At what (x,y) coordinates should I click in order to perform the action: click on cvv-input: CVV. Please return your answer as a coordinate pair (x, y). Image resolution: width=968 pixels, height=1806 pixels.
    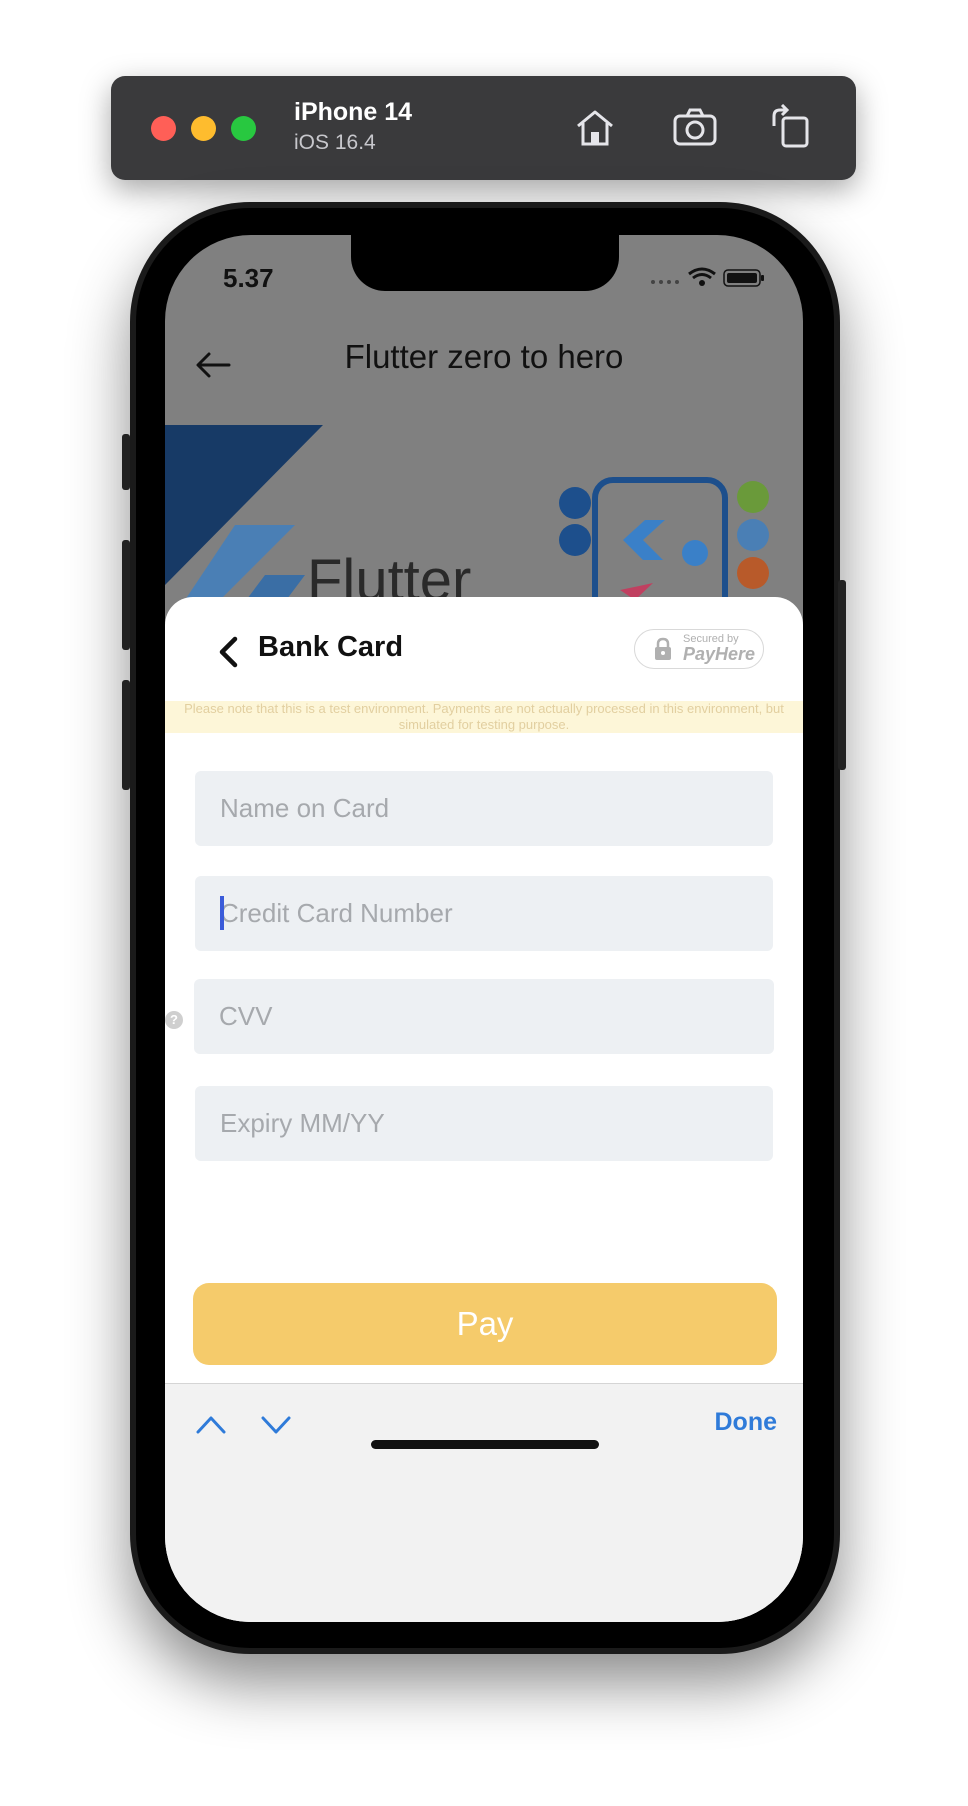
    Looking at the image, I should click on (484, 1016).